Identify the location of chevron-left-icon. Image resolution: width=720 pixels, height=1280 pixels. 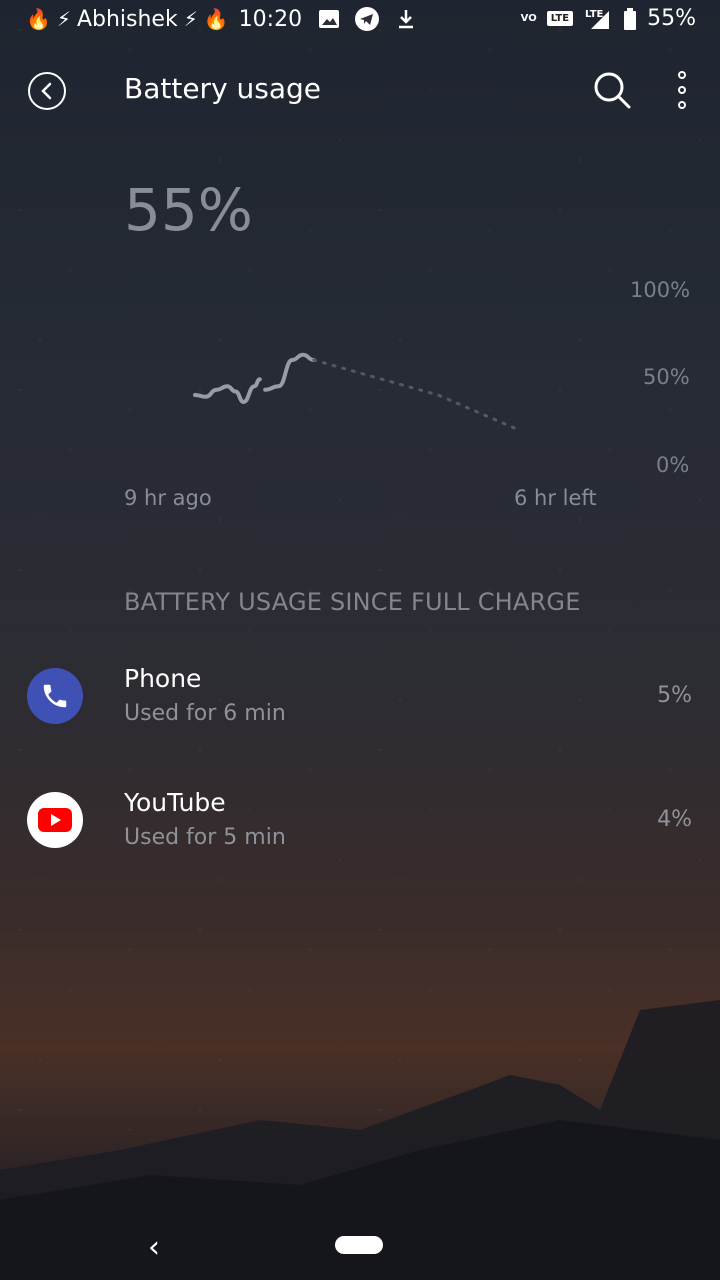
(46, 91).